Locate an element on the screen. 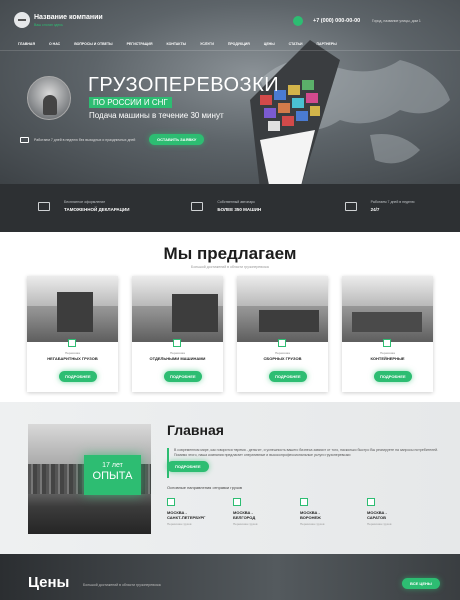 The width and height of the screenshot is (460, 600). experience-label: ОПЫТА is located at coordinates (112, 476).